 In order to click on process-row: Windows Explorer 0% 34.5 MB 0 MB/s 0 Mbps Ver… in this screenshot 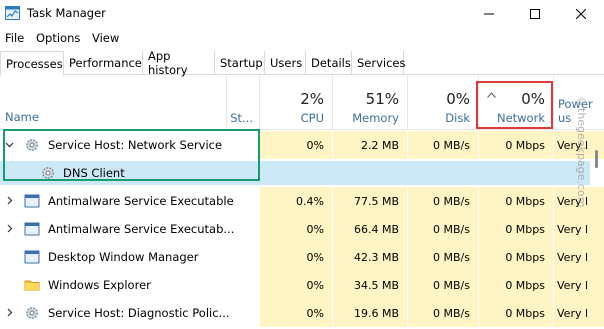, I will do `click(302, 285)`.